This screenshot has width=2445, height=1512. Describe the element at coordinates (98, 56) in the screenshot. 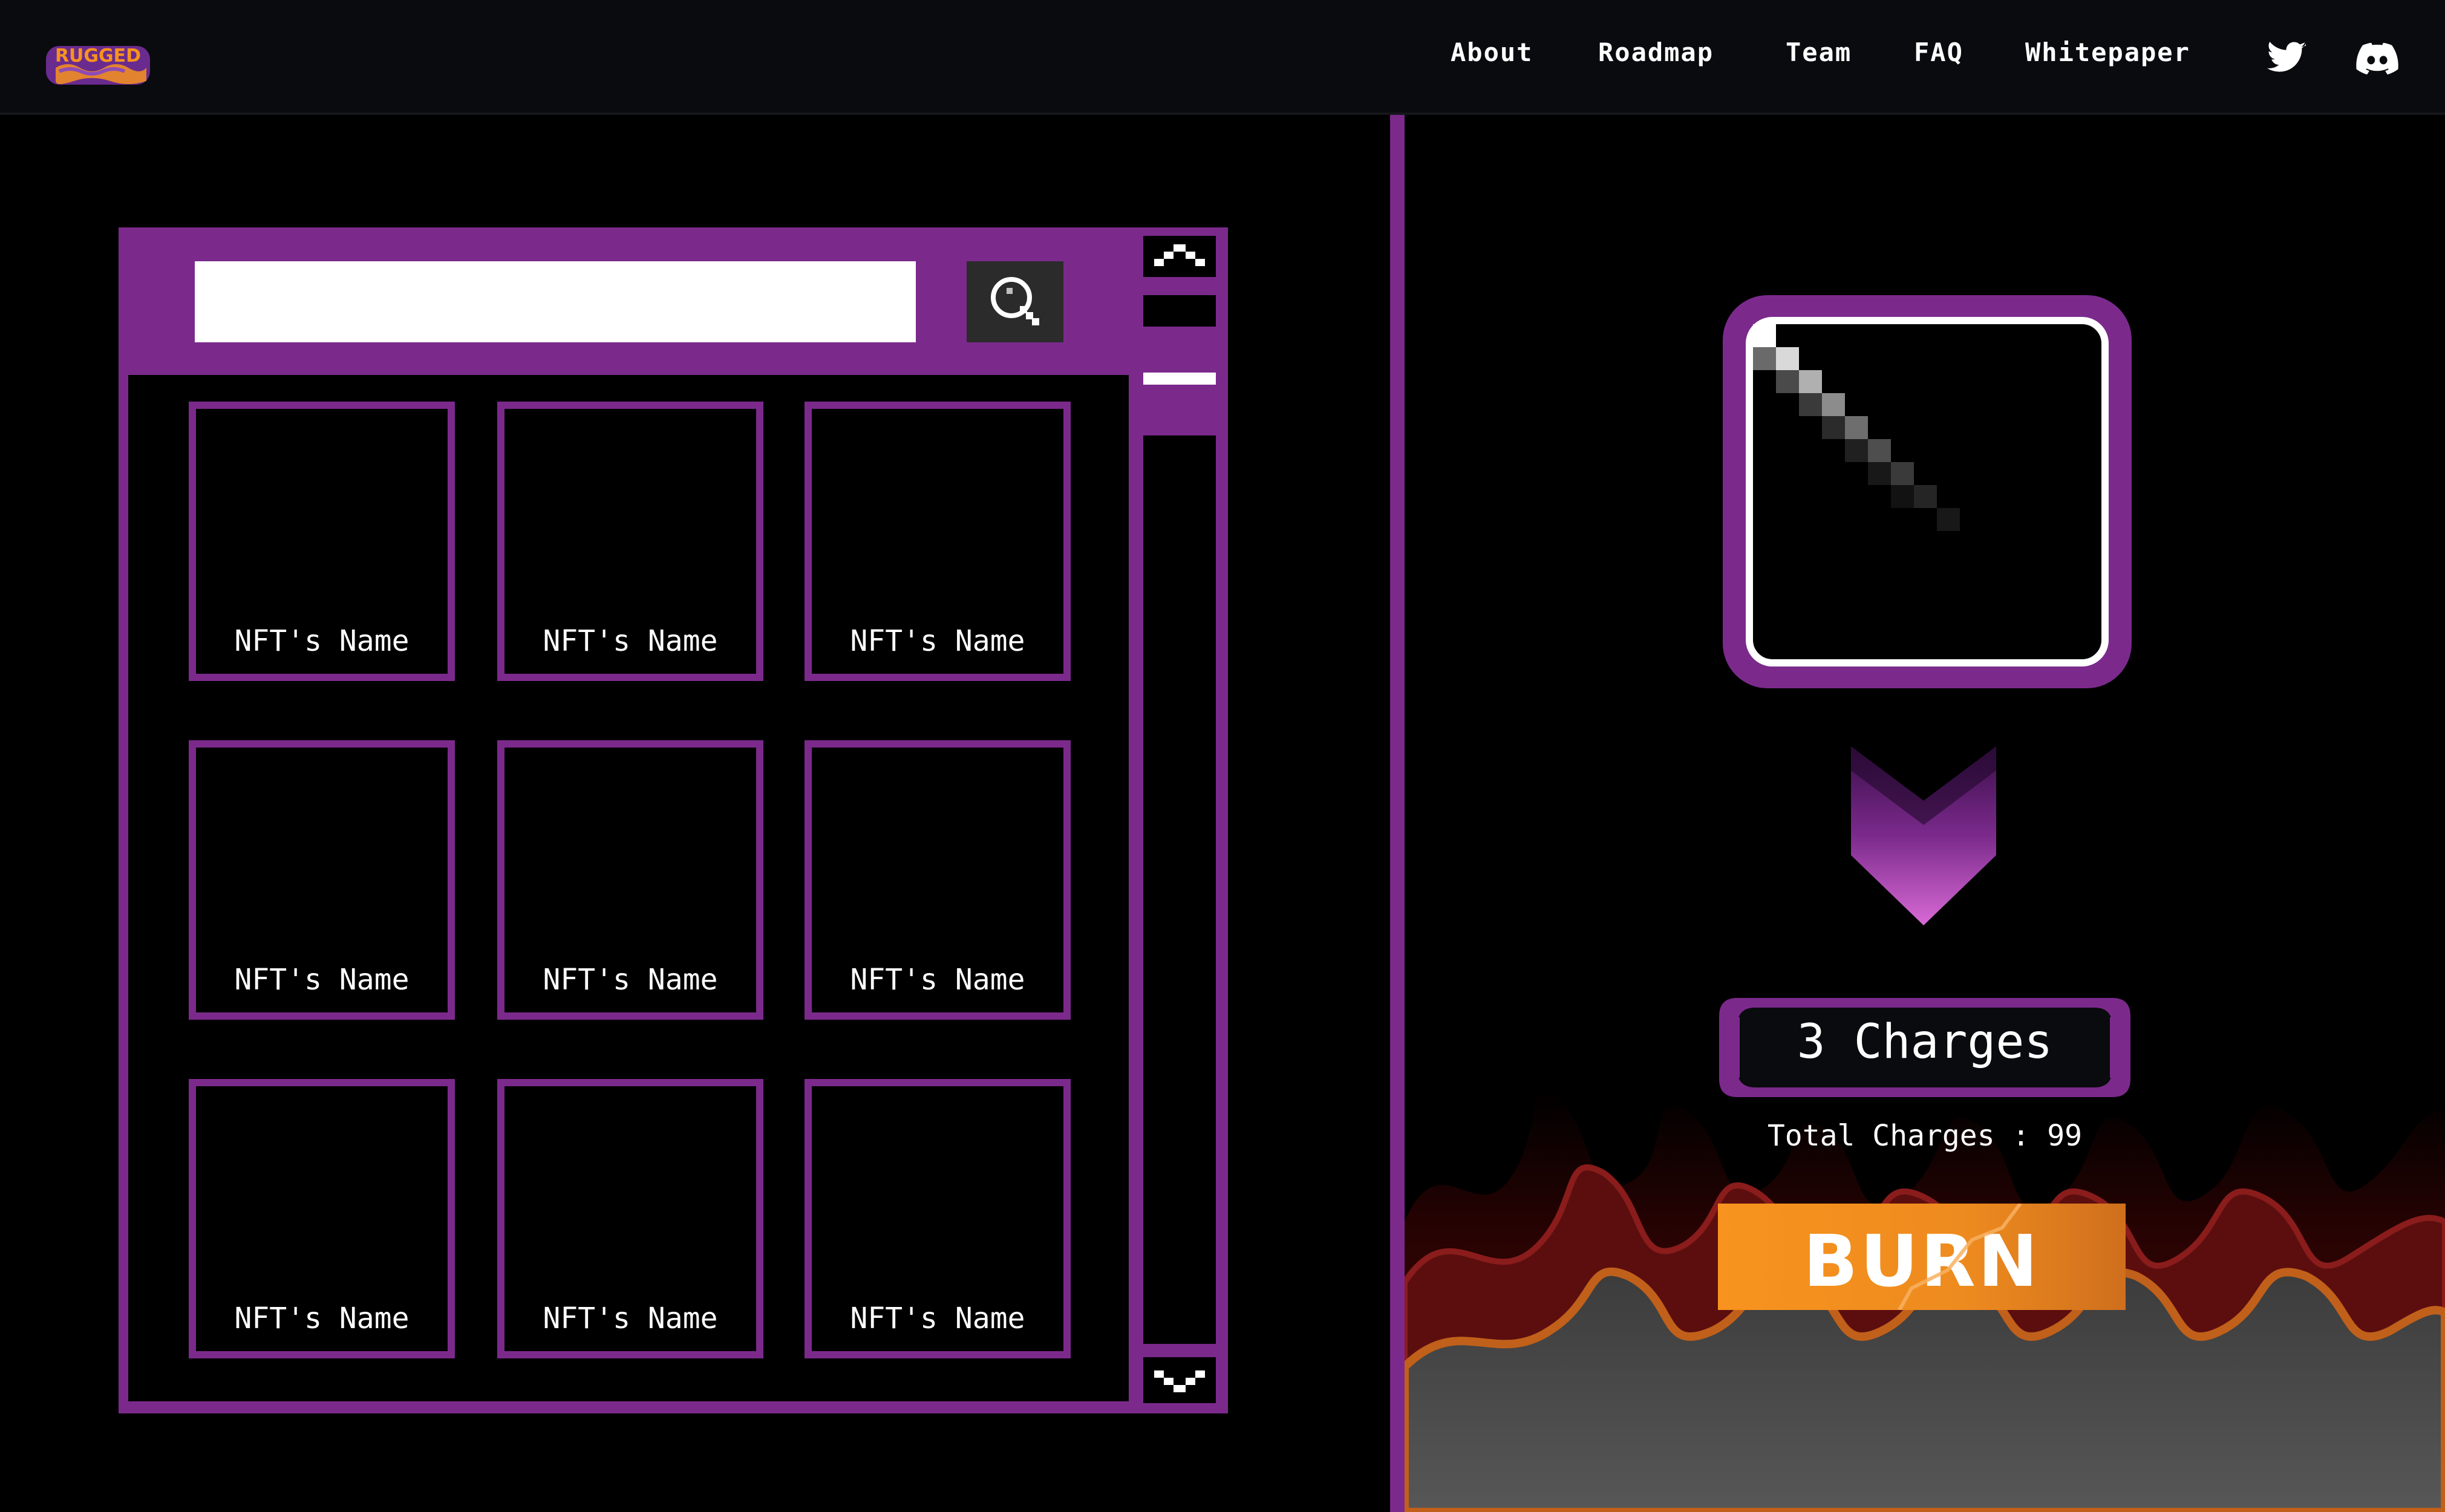

I see `logo-text: RUGGED` at that location.